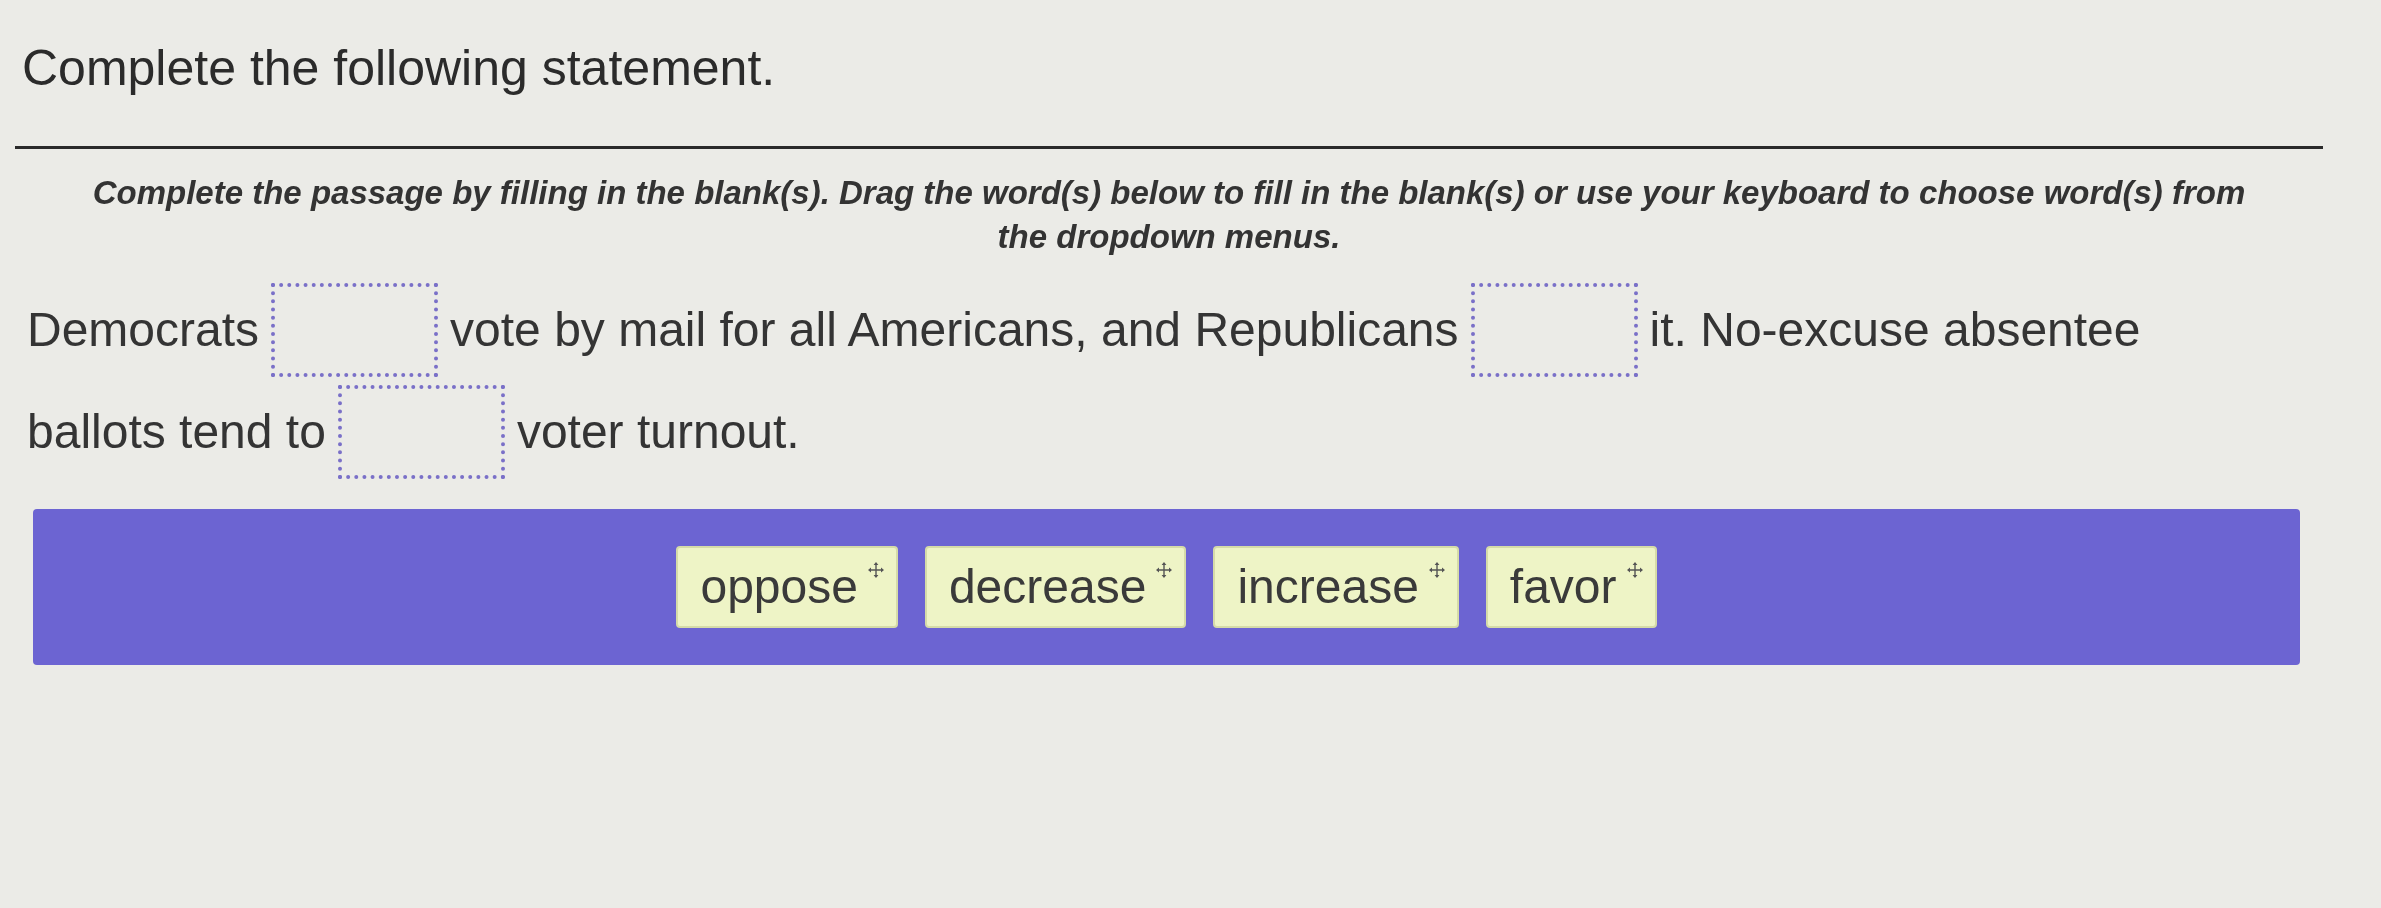  What do you see at coordinates (787, 587) in the screenshot?
I see `word-chip: oppose` at bounding box center [787, 587].